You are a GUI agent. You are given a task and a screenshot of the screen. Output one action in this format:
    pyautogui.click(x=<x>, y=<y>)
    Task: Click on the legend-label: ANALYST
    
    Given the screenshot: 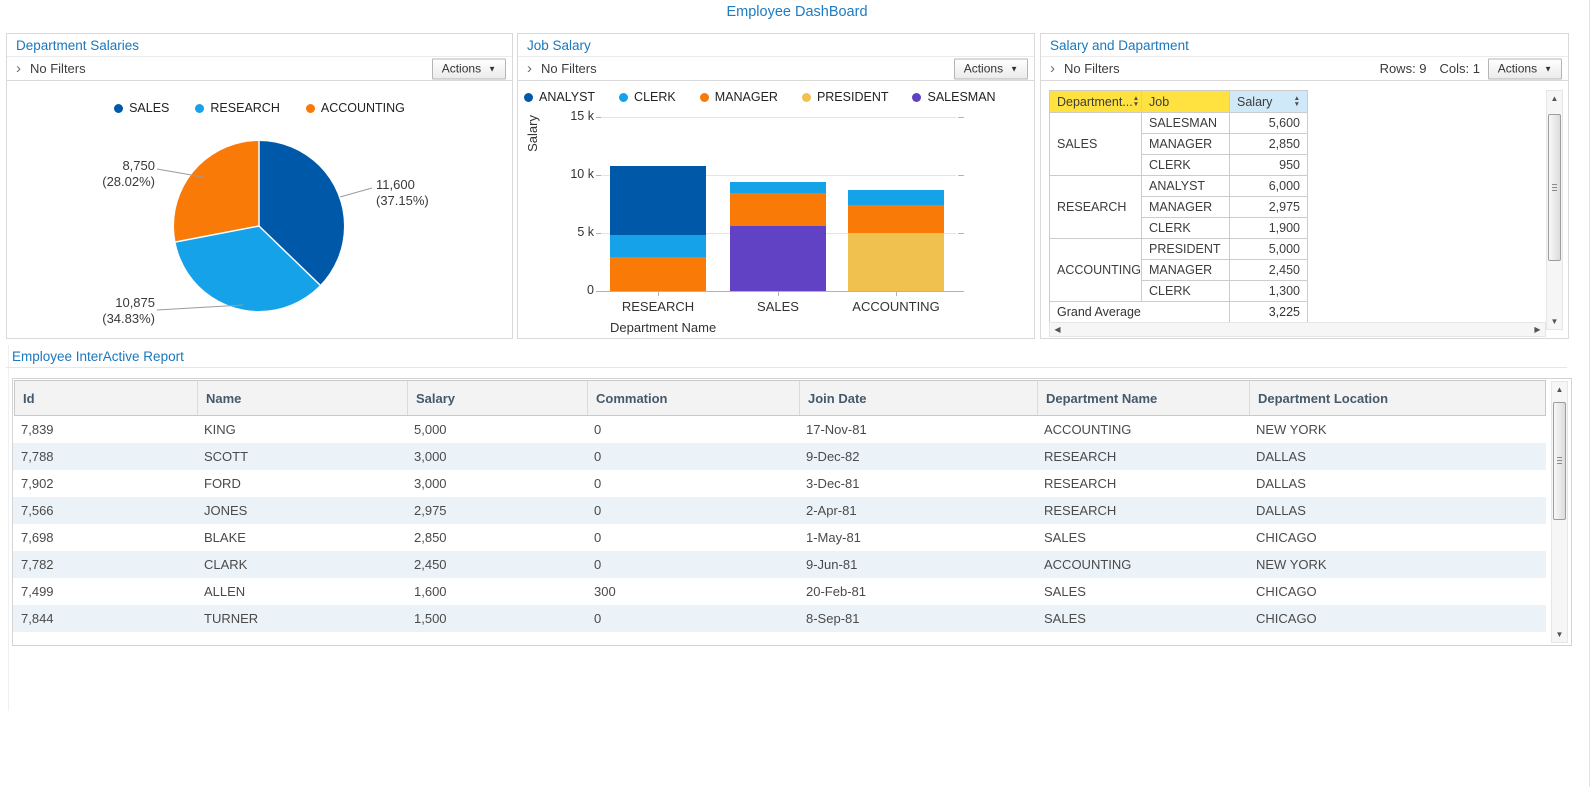 What is the action you would take?
    pyautogui.click(x=567, y=97)
    